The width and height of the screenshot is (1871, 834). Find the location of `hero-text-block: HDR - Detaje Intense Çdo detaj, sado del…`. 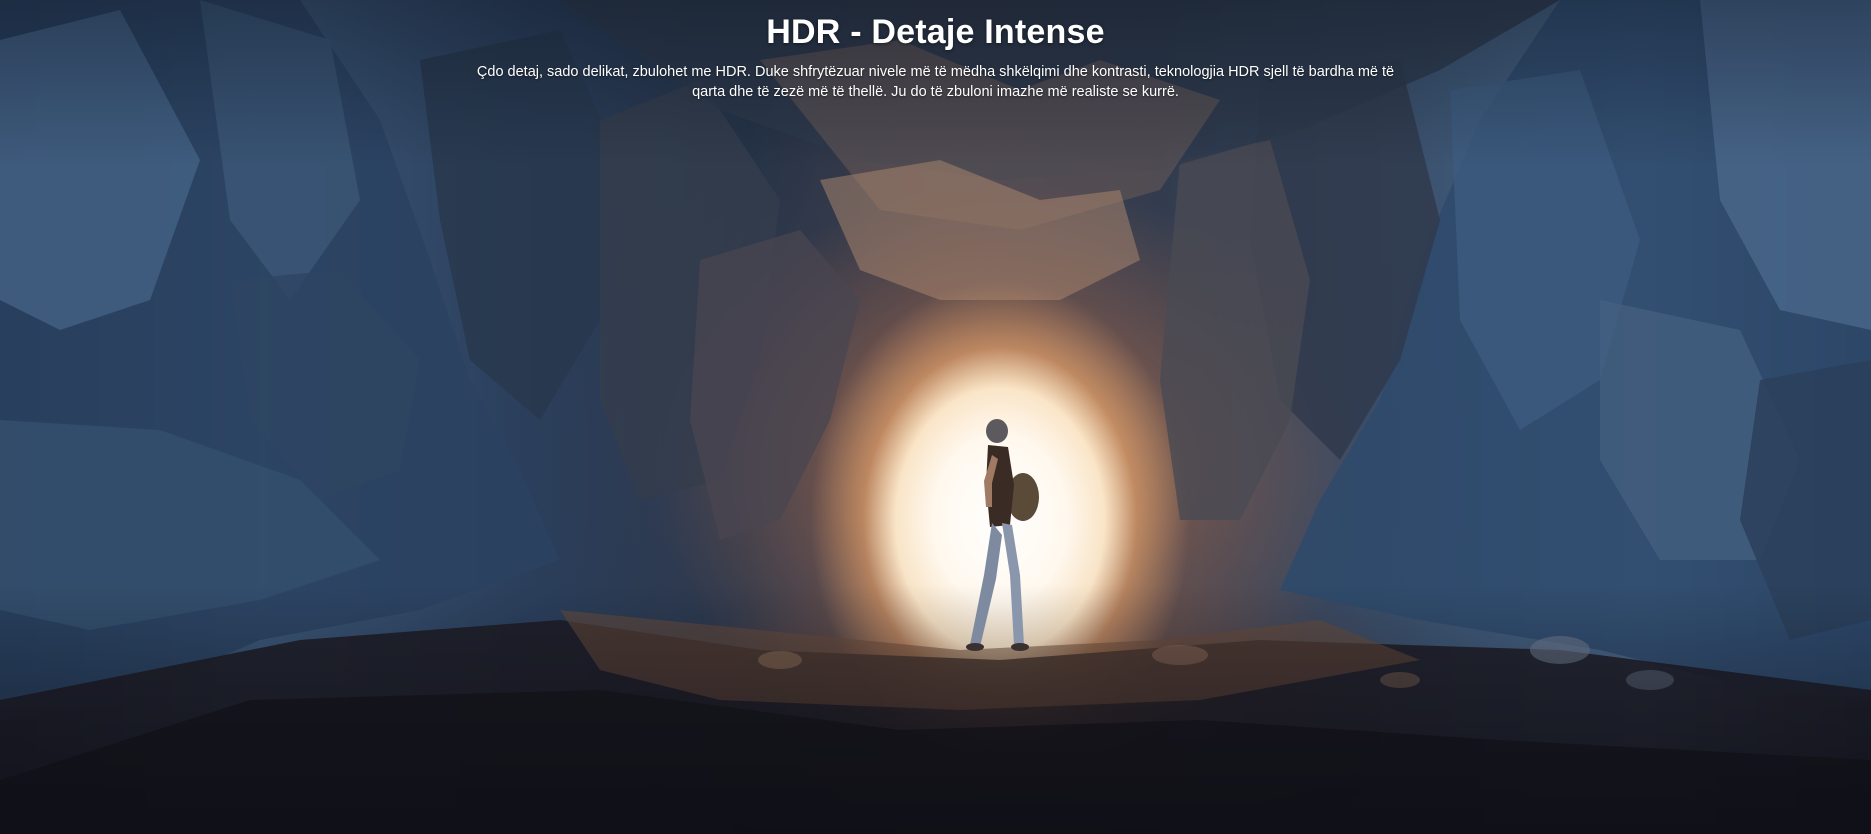

hero-text-block: HDR - Detaje Intense Çdo detaj, sado del… is located at coordinates (935, 51).